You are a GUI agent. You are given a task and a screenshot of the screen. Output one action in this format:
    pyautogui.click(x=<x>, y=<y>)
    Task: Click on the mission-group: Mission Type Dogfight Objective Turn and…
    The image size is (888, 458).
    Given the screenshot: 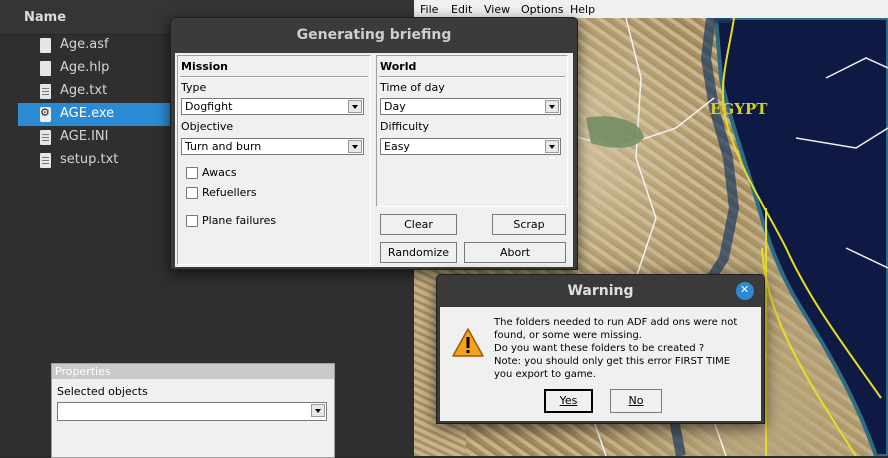 What is the action you would take?
    pyautogui.click(x=274, y=160)
    